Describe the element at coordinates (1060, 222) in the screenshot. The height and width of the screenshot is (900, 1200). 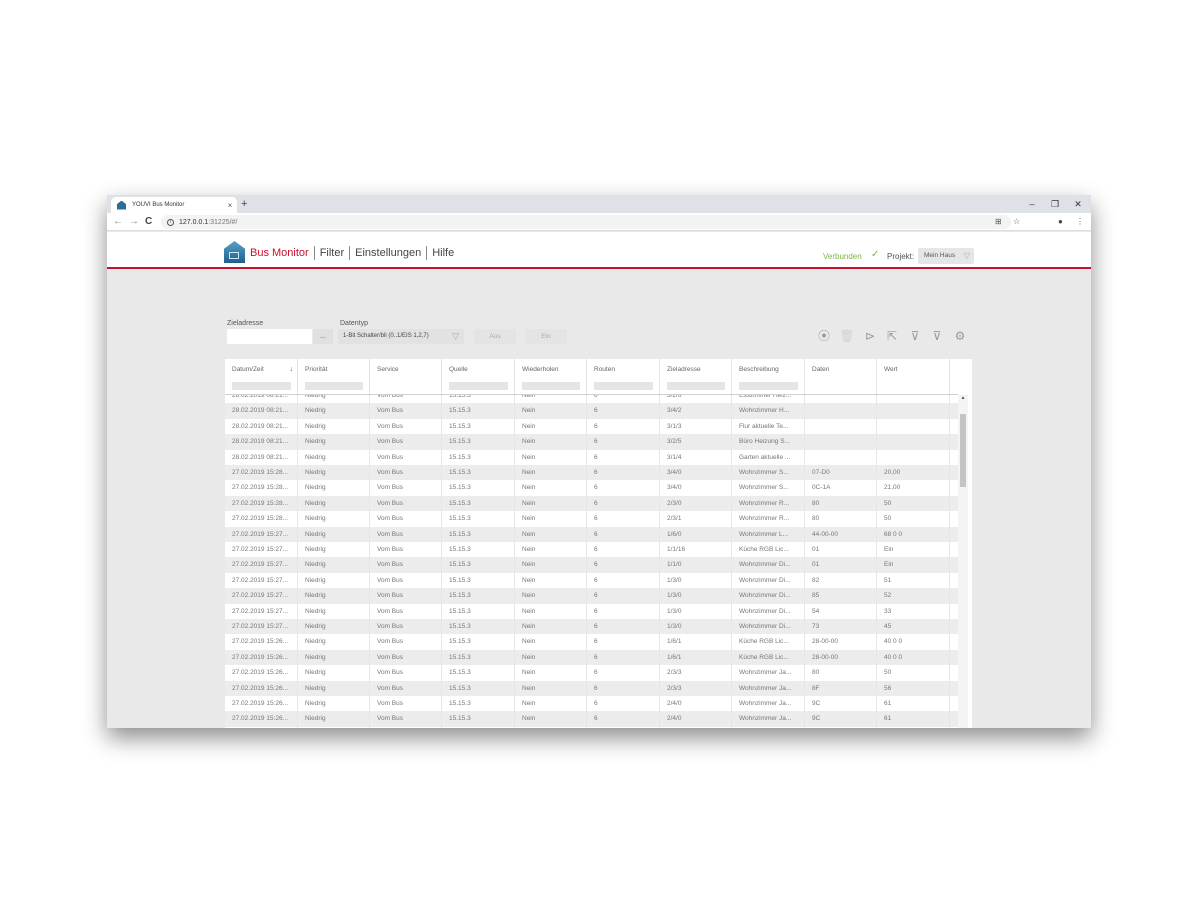
I see `account-icon: ●` at that location.